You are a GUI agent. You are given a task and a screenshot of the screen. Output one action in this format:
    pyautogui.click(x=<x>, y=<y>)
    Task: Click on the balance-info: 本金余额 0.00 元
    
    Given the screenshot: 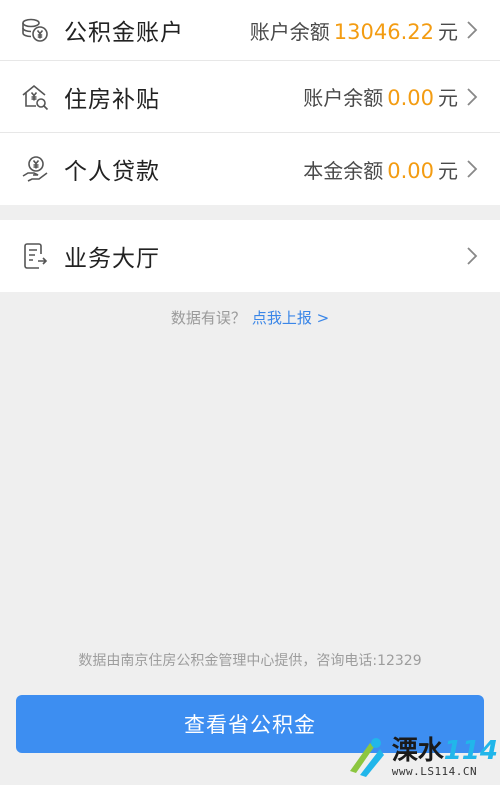 What is the action you would take?
    pyautogui.click(x=380, y=169)
    